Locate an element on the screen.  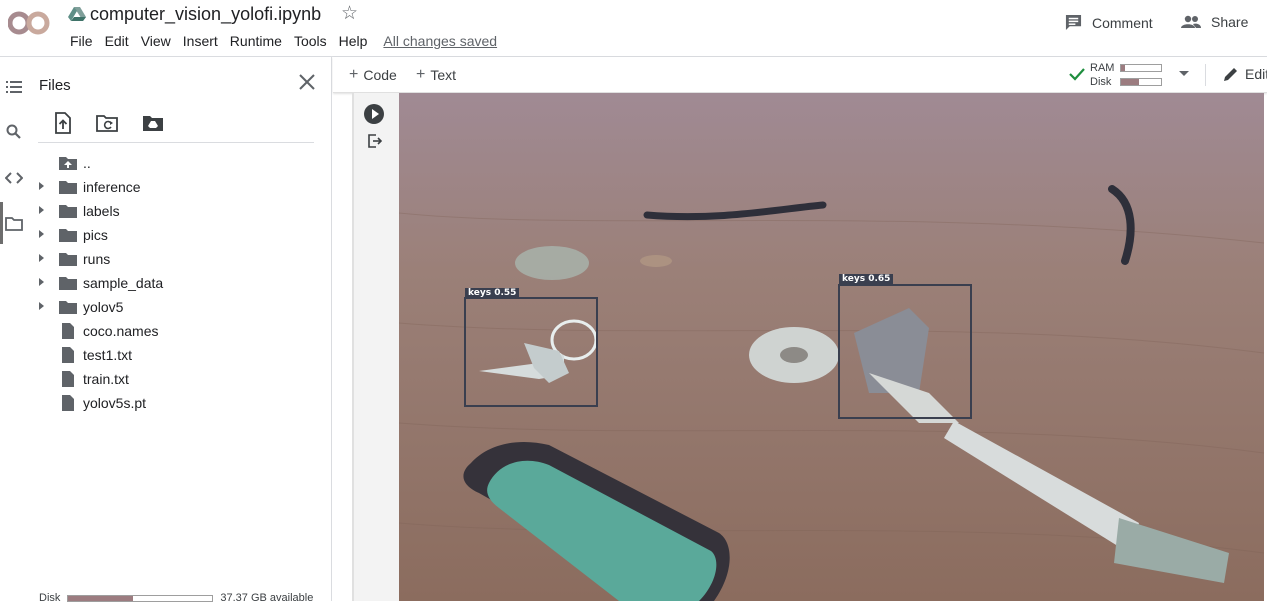
refresh-folder-icon is located at coordinates (107, 123).